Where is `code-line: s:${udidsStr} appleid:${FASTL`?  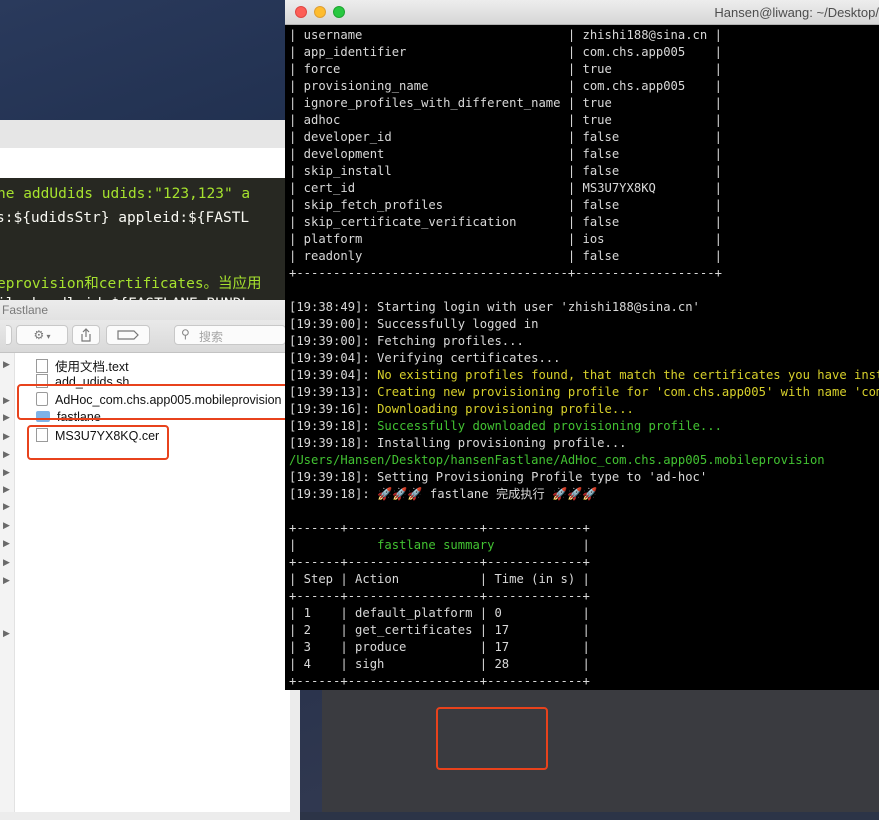
code-line: s:${udidsStr} appleid:${FASTL is located at coordinates (125, 218).